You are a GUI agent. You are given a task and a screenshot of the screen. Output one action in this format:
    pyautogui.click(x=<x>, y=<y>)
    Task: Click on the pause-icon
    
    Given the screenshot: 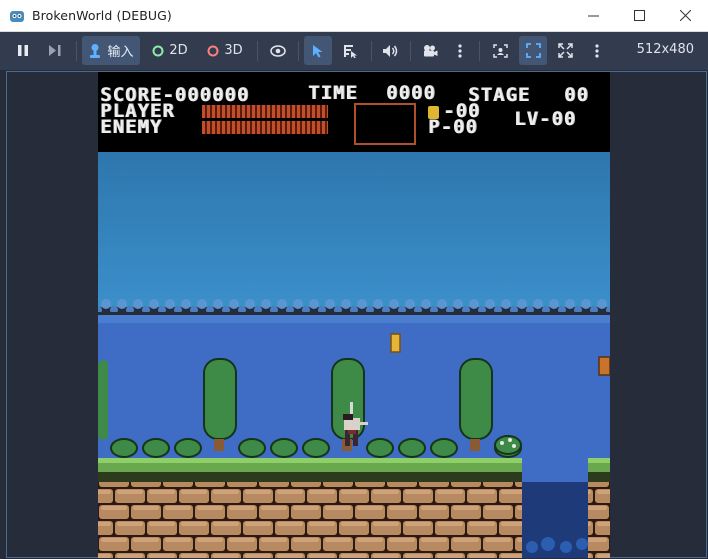 What is the action you would take?
    pyautogui.click(x=23, y=50)
    